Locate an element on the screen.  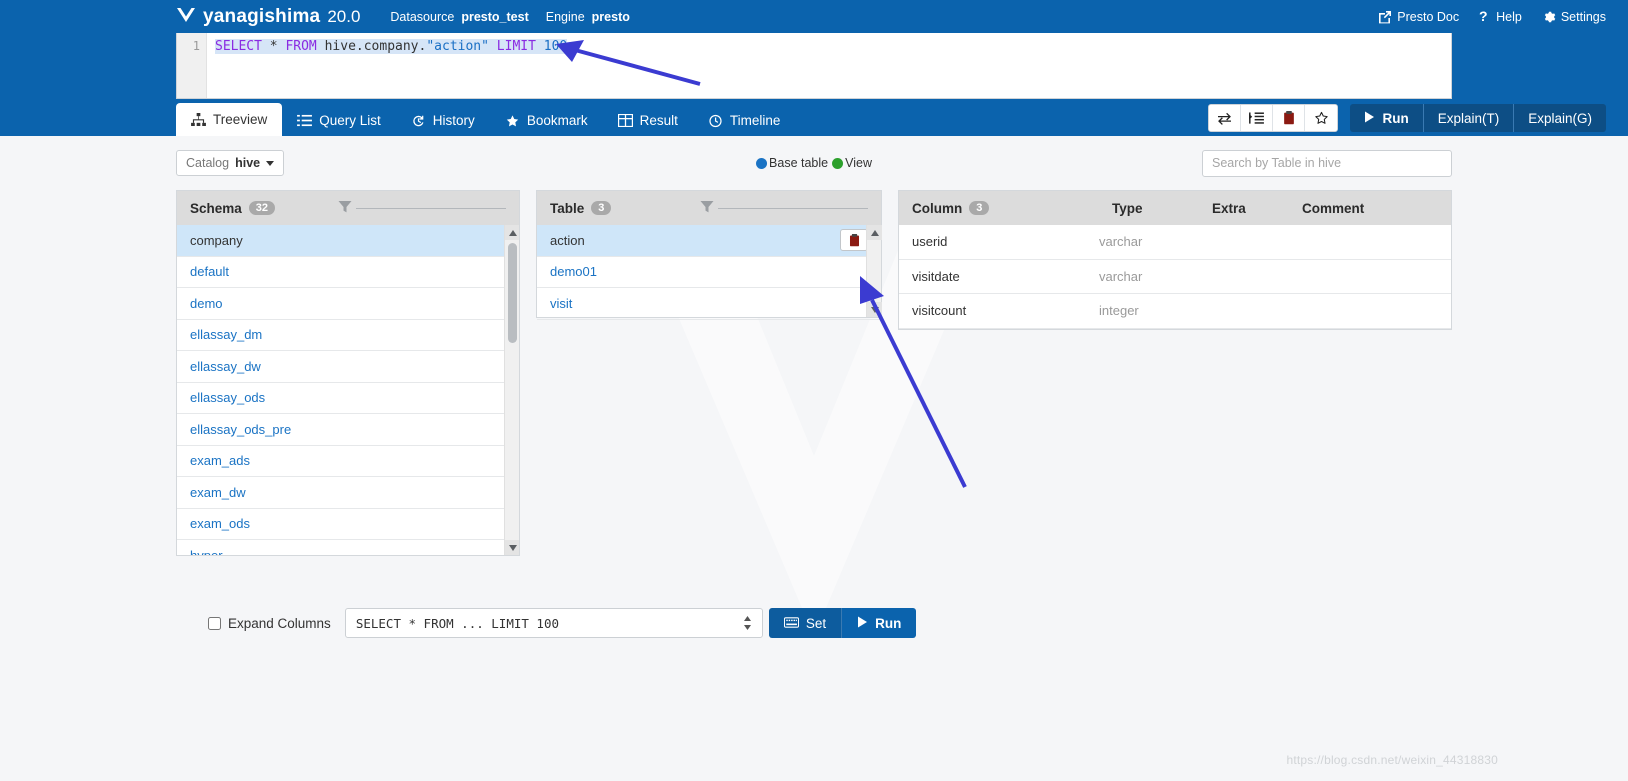
expand-columns-checkbox: Expand Columns is located at coordinates (269, 623).